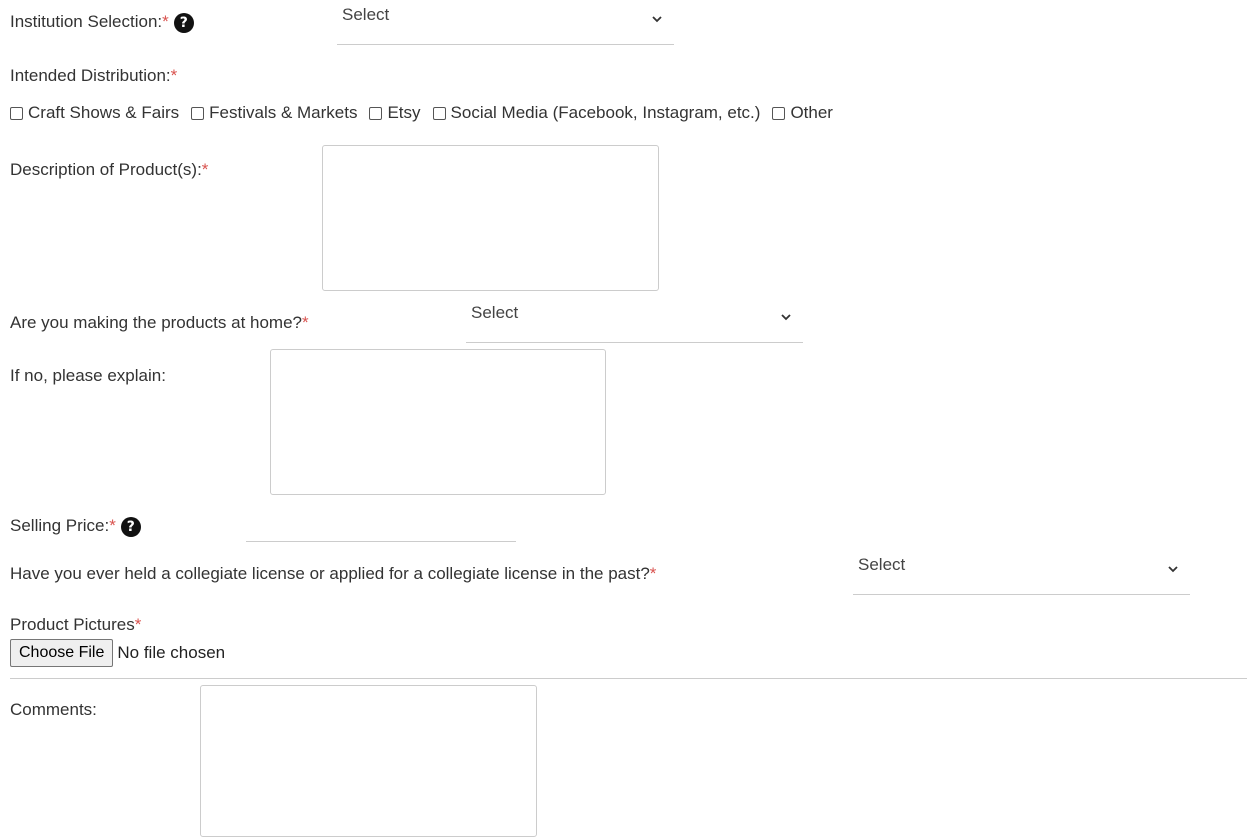 The width and height of the screenshot is (1247, 837). I want to click on file-upload: Choose File No file chosen, so click(117, 653).